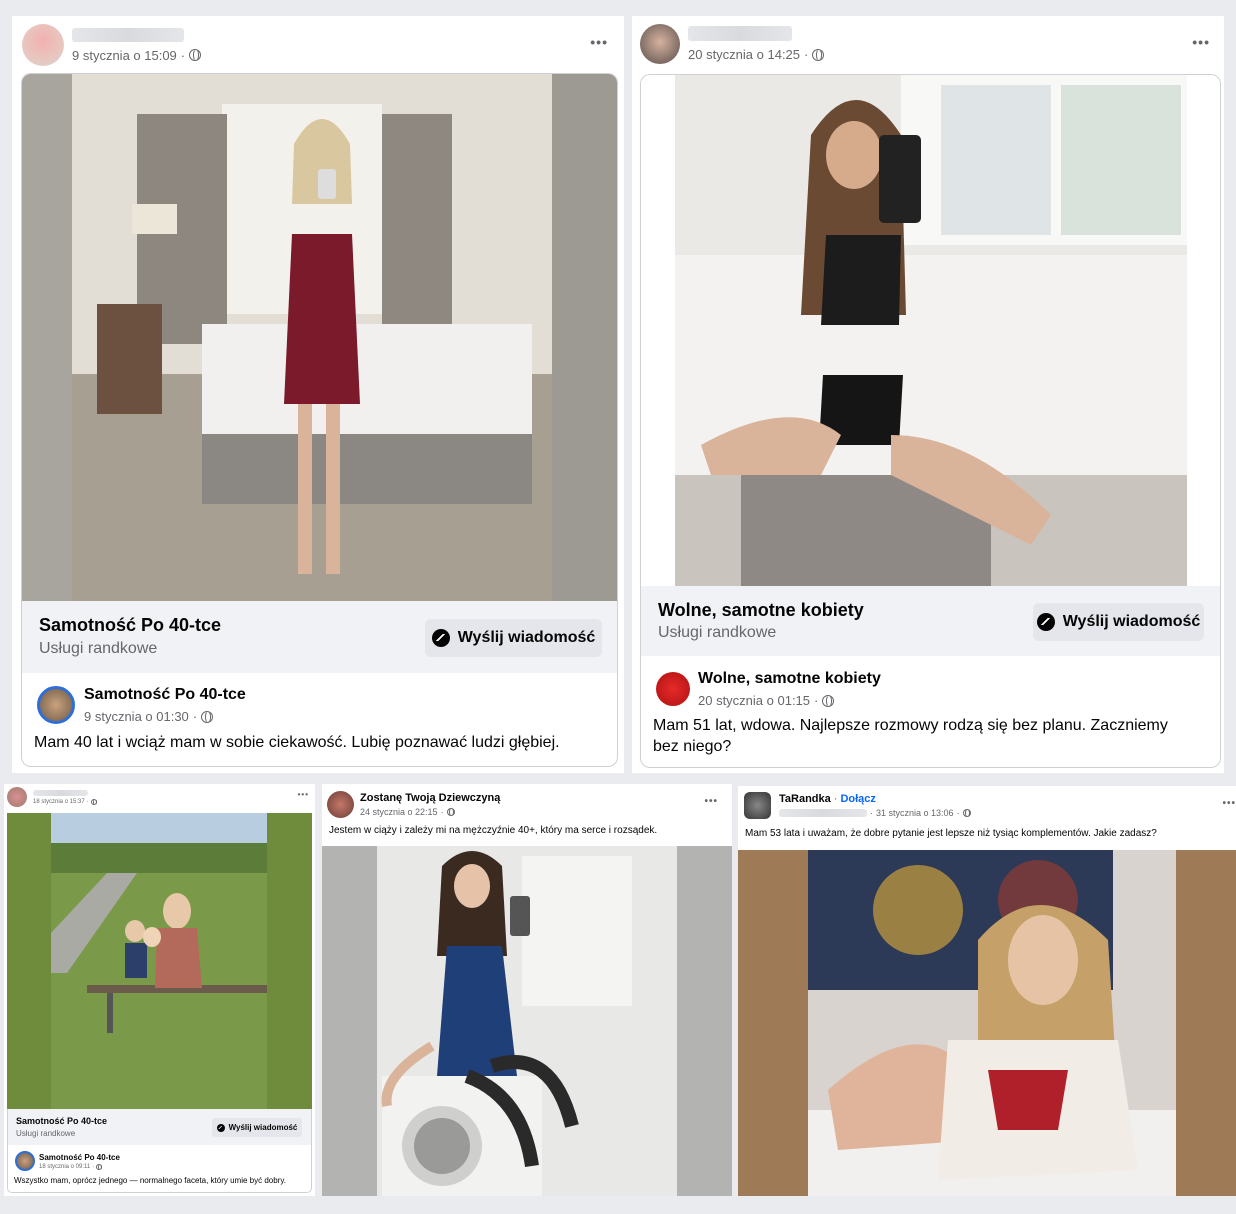 This screenshot has height=1214, width=1236. Describe the element at coordinates (59, 802) in the screenshot. I see `post-time: 18 stycznia o 15:37` at that location.